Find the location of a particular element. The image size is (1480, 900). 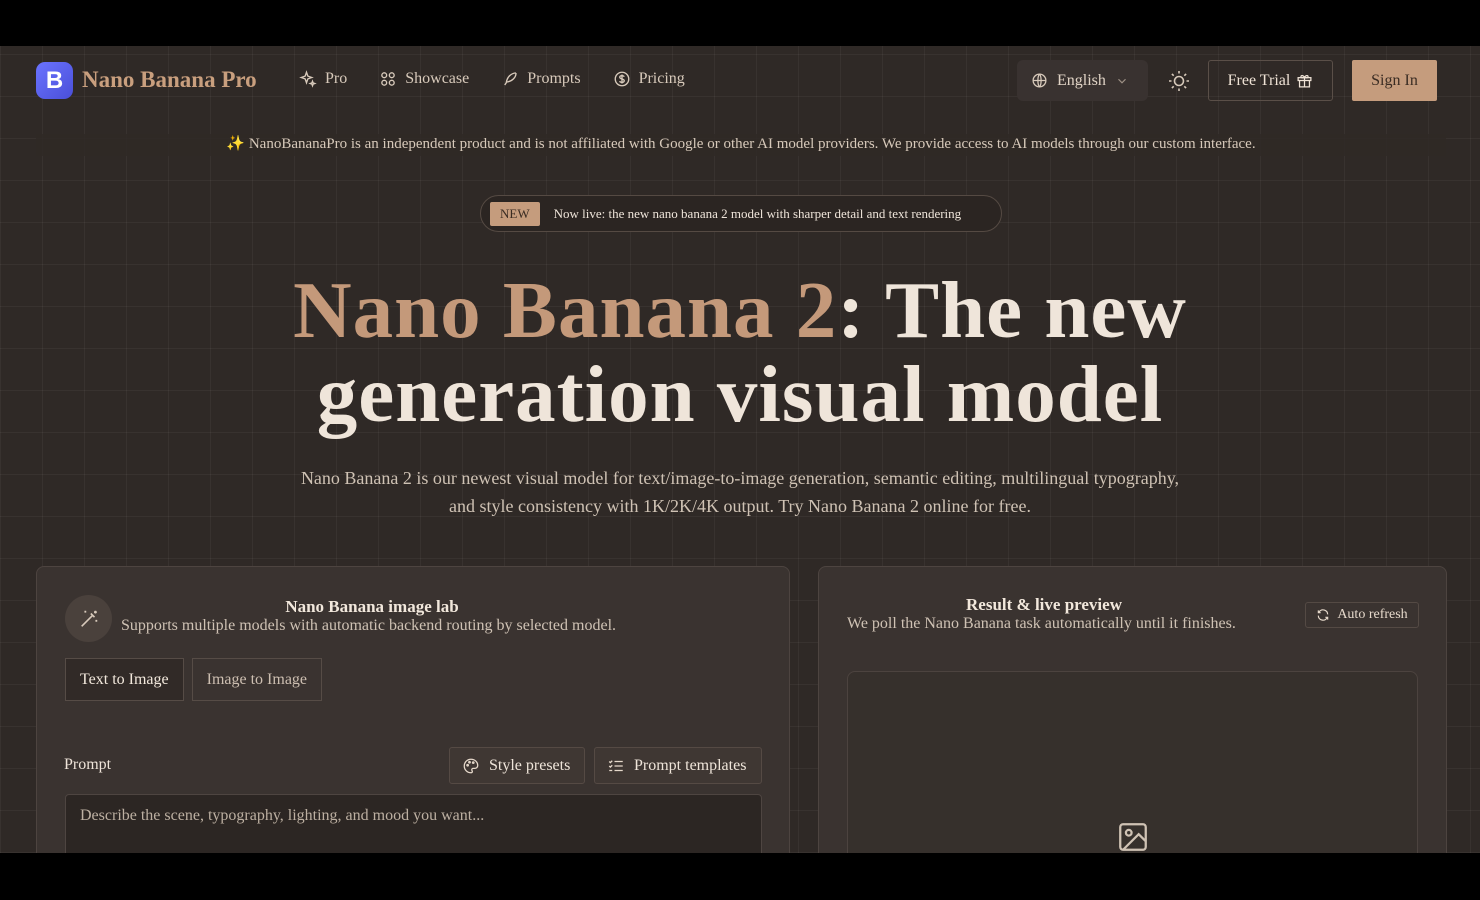

nav-item-showcase: Showcase is located at coordinates (424, 79).